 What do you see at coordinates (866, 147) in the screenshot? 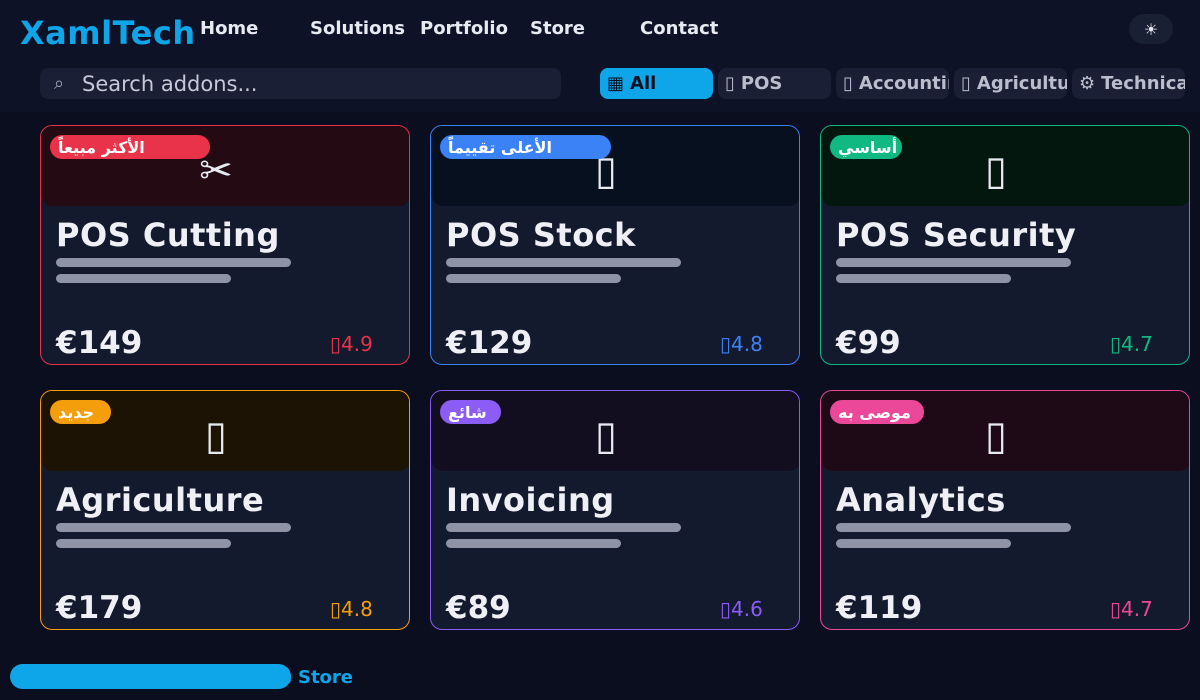
I see `badge-essential: أساسي` at bounding box center [866, 147].